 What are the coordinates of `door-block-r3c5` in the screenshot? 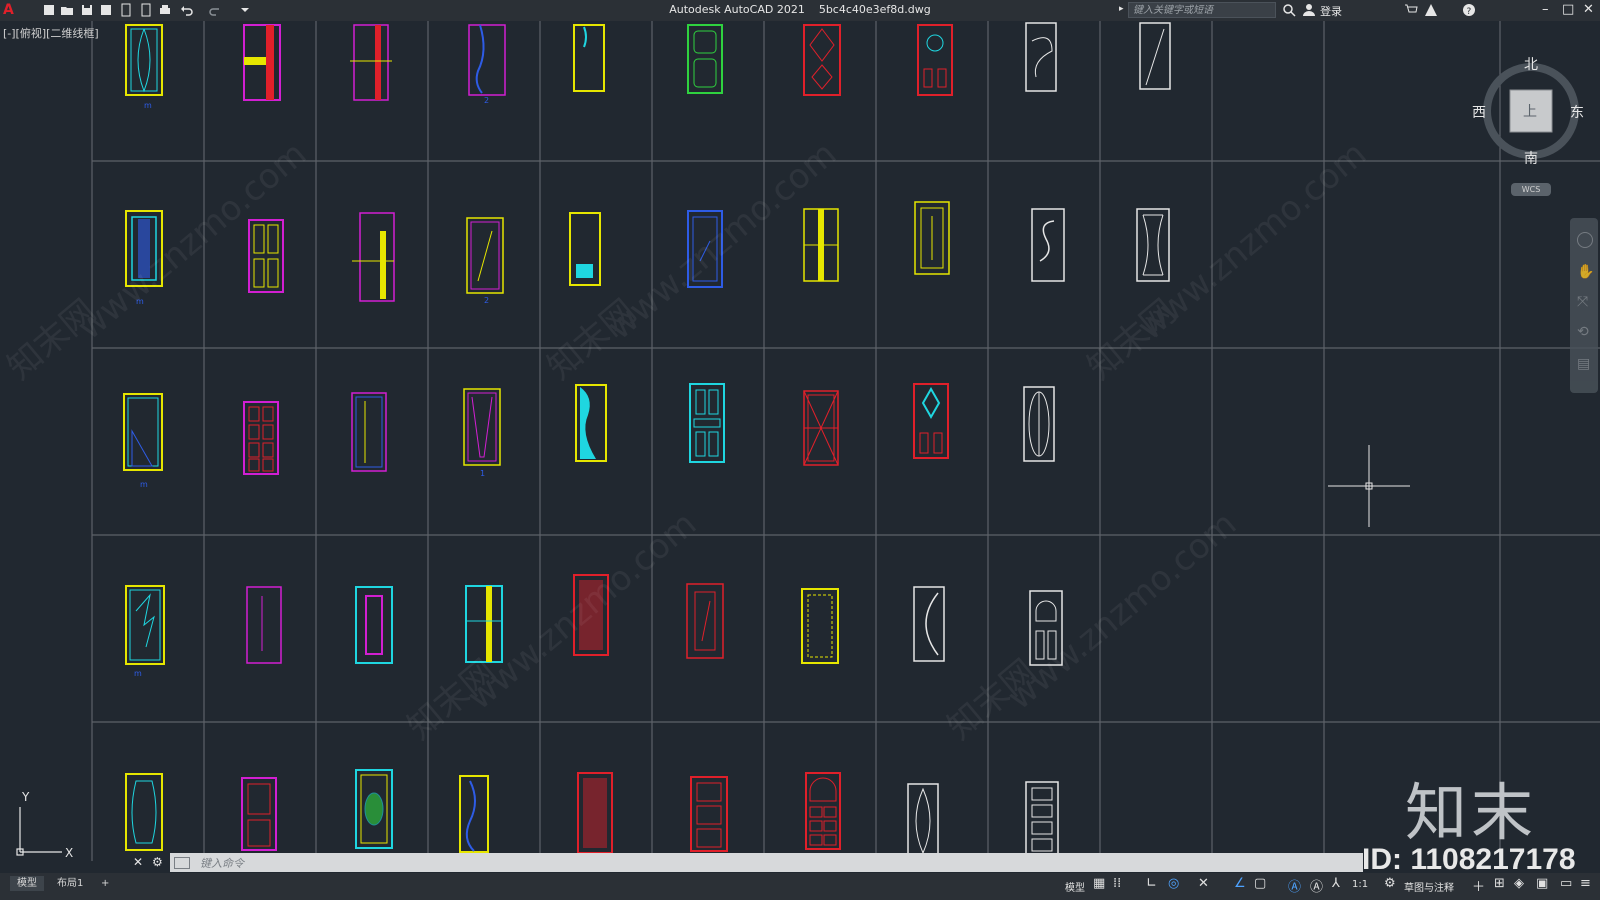 It's located at (591, 423).